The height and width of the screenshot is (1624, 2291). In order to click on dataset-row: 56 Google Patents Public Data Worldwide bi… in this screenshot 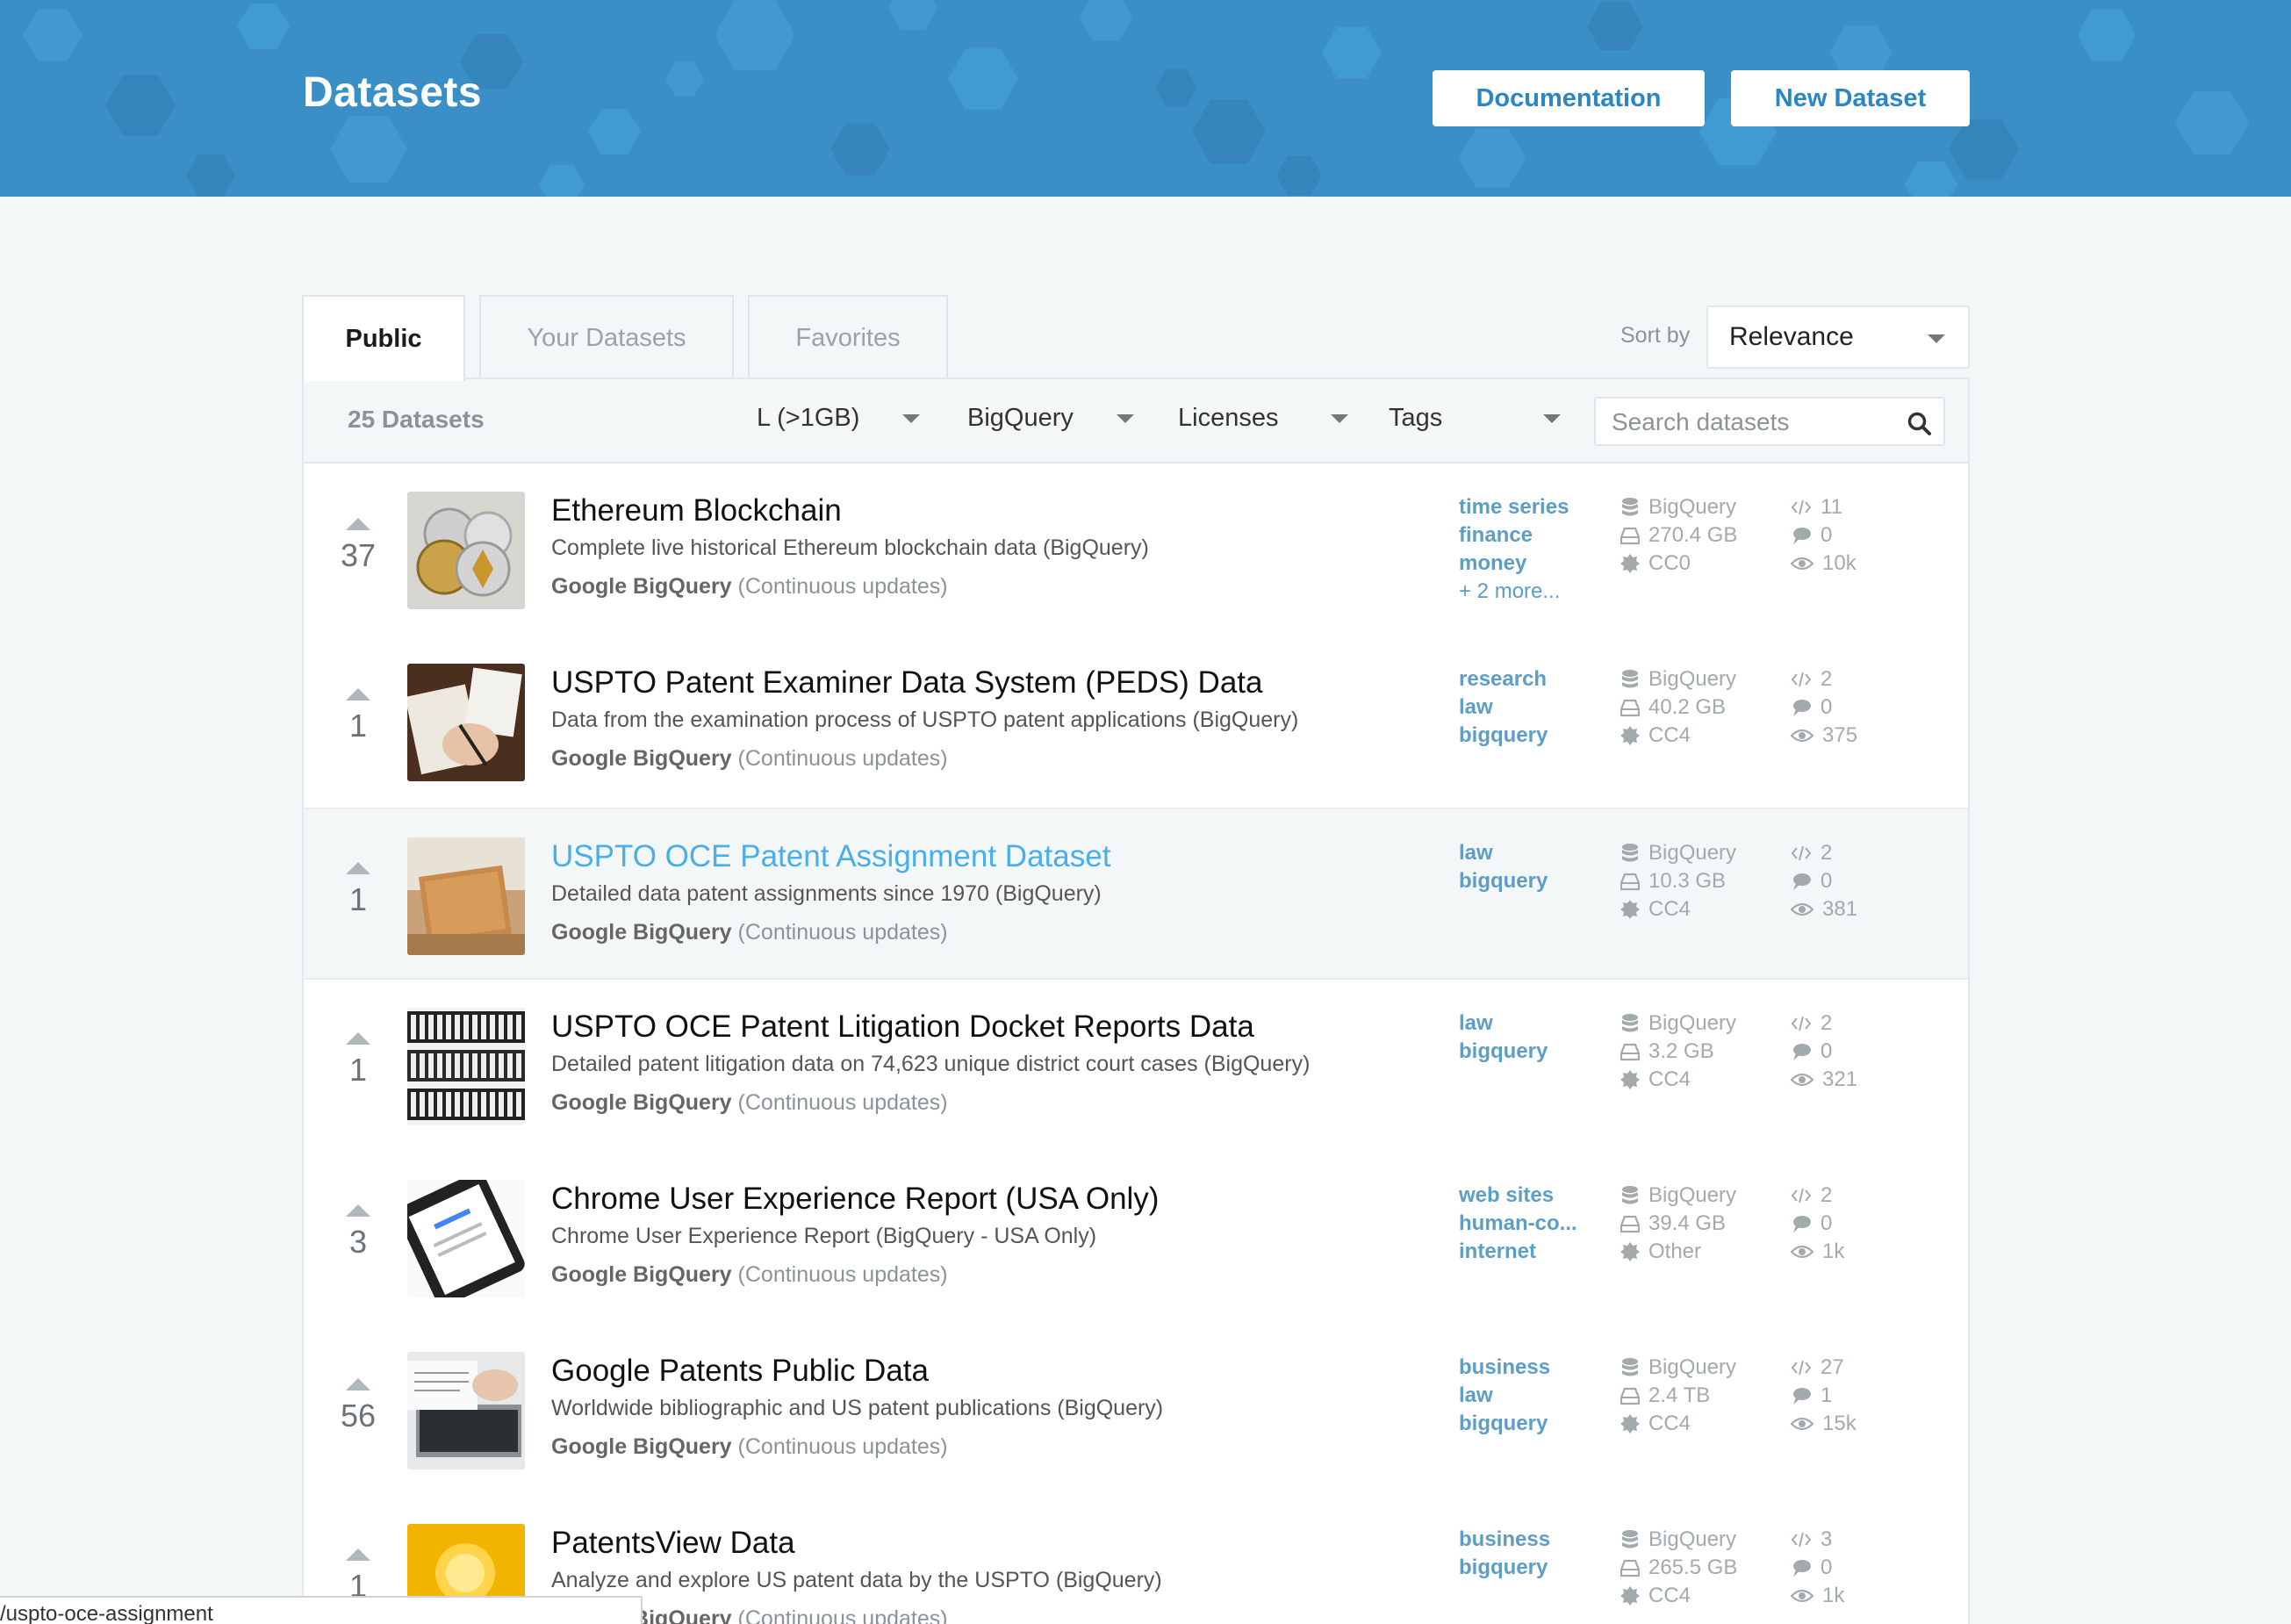, I will do `click(1136, 1410)`.